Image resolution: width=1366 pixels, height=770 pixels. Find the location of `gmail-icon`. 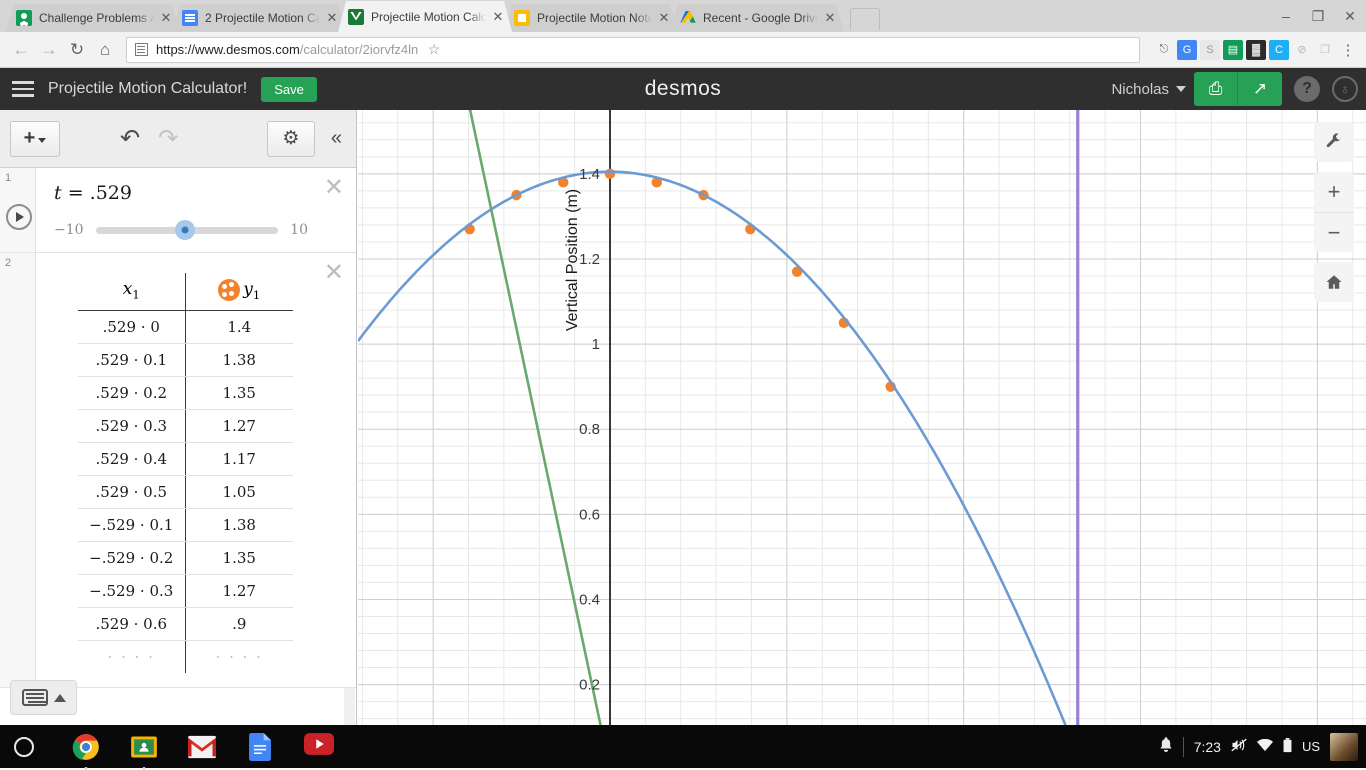

gmail-icon is located at coordinates (202, 747).